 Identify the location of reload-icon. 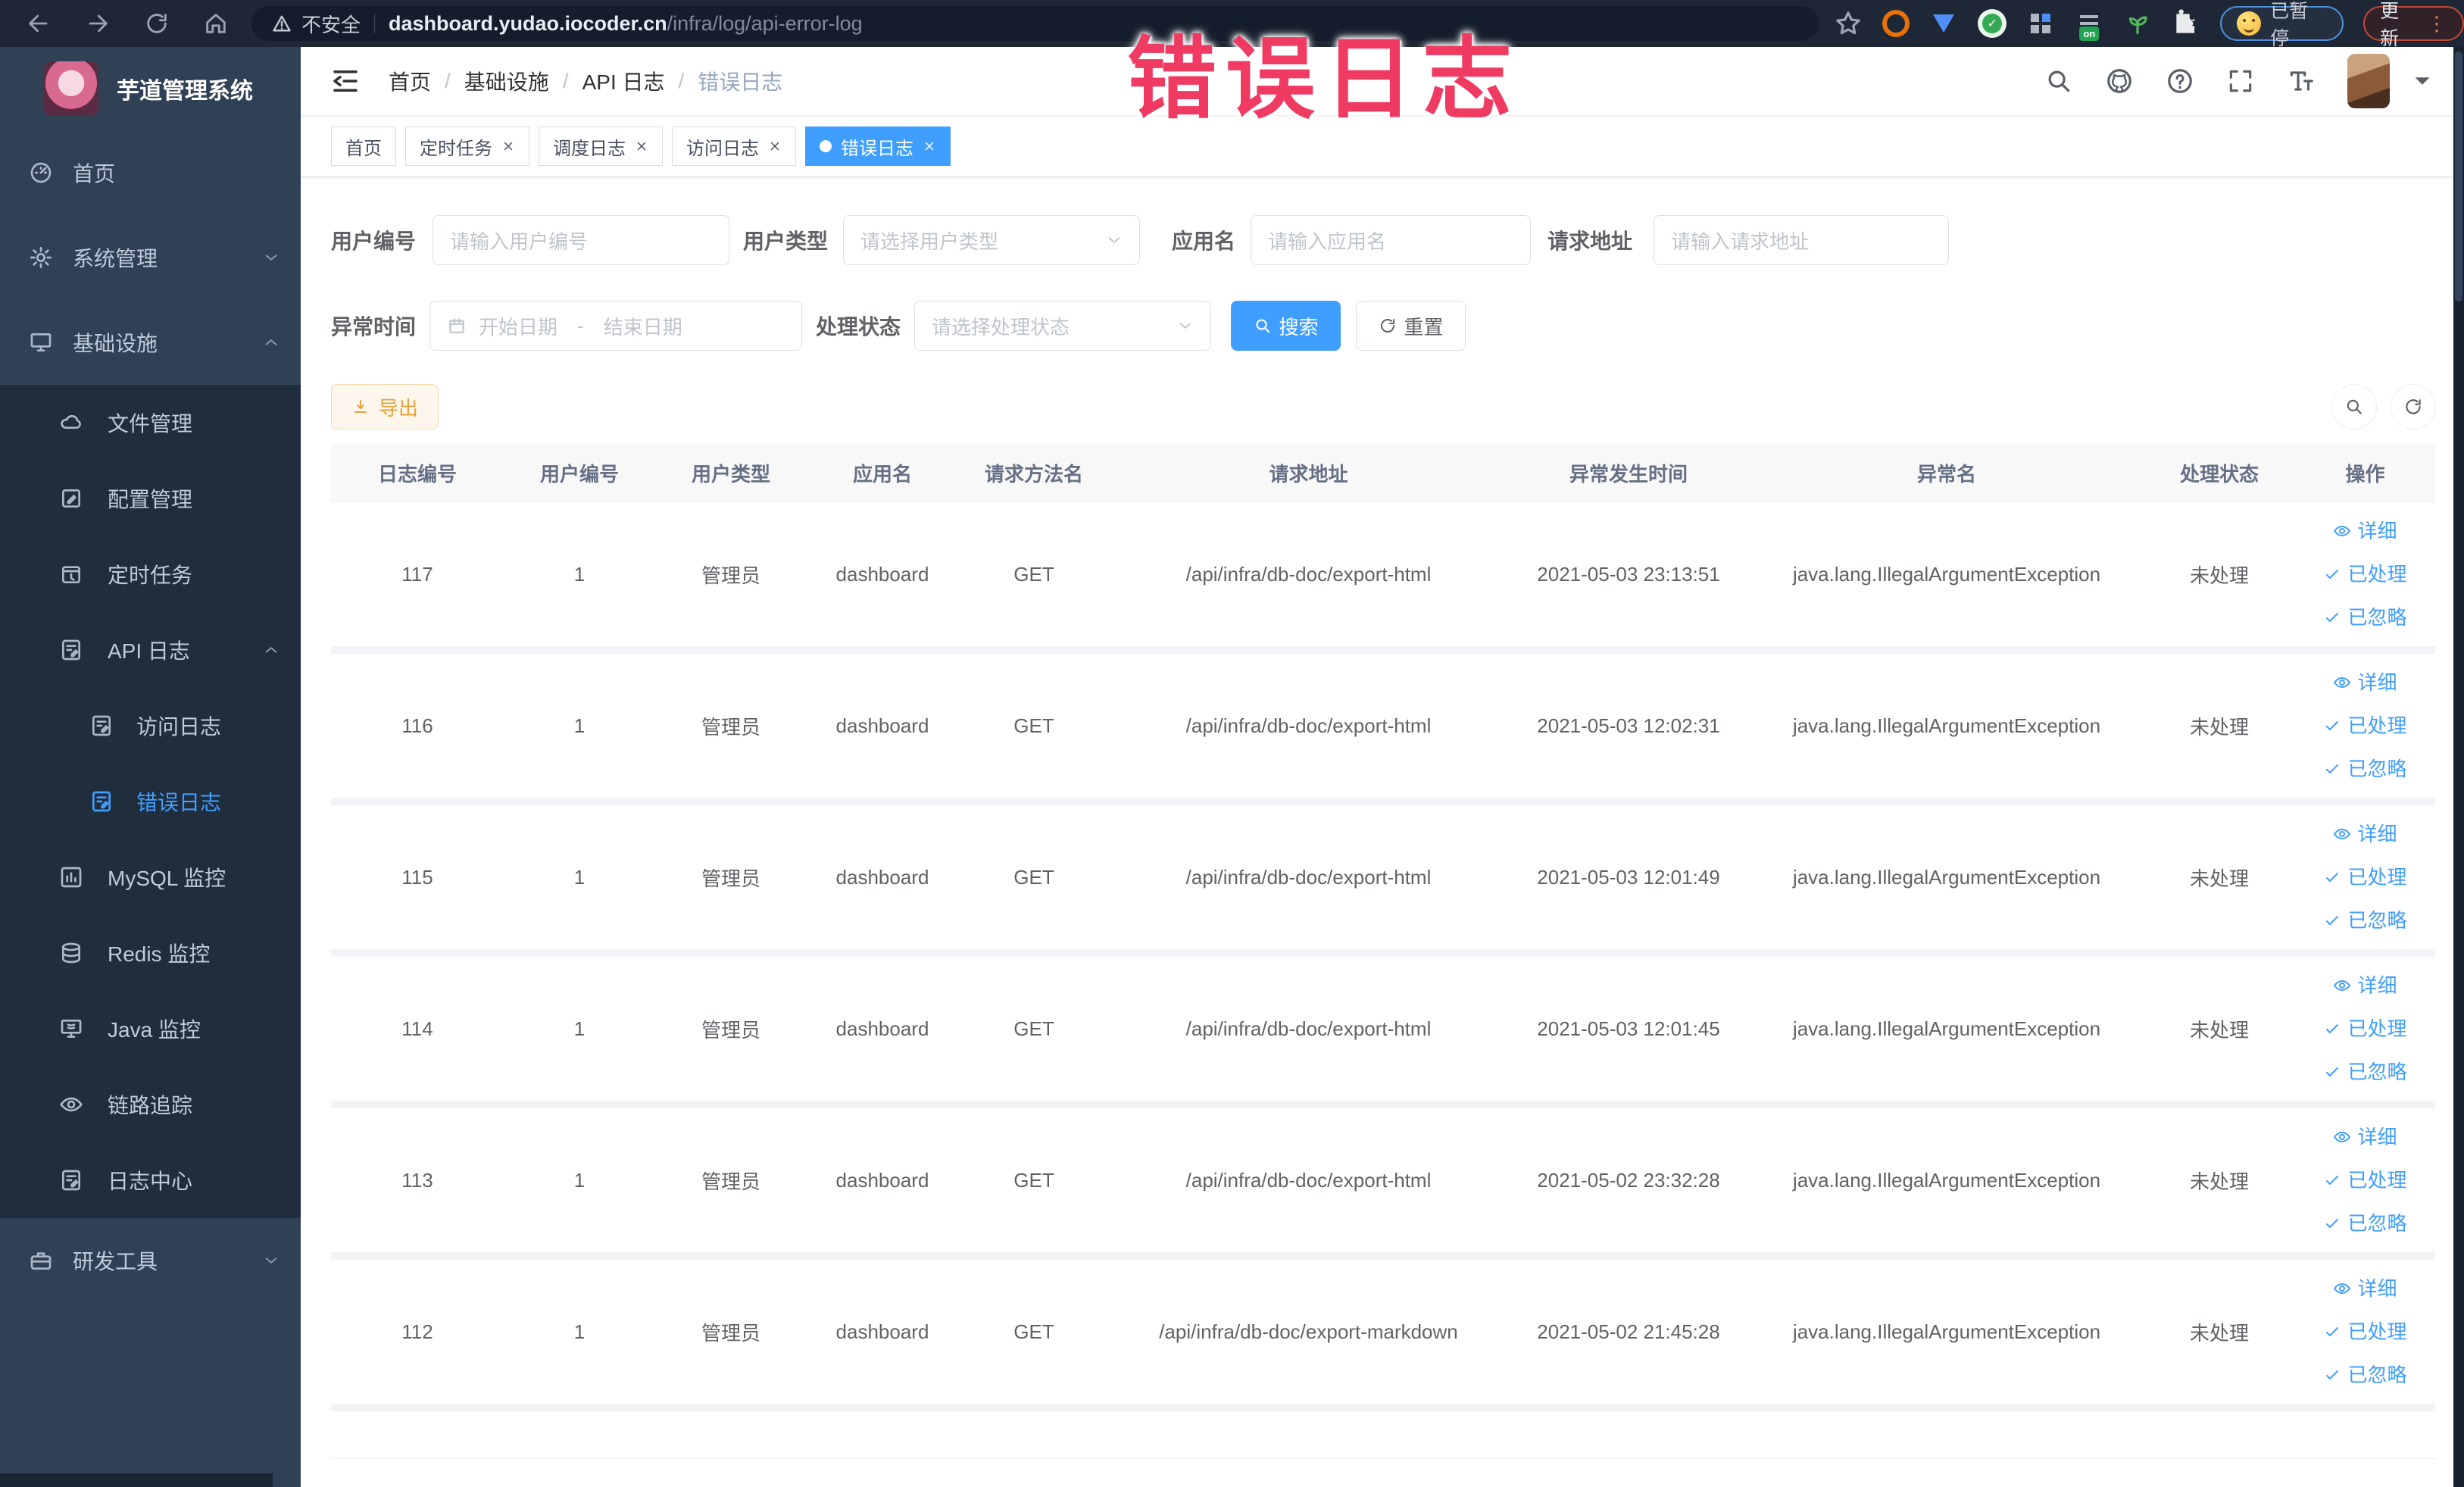
(157, 23).